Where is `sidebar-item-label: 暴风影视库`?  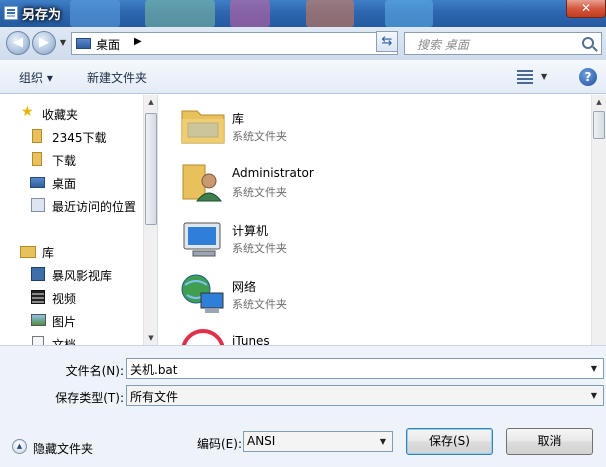
sidebar-item-label: 暴风影视库 is located at coordinates (82, 276).